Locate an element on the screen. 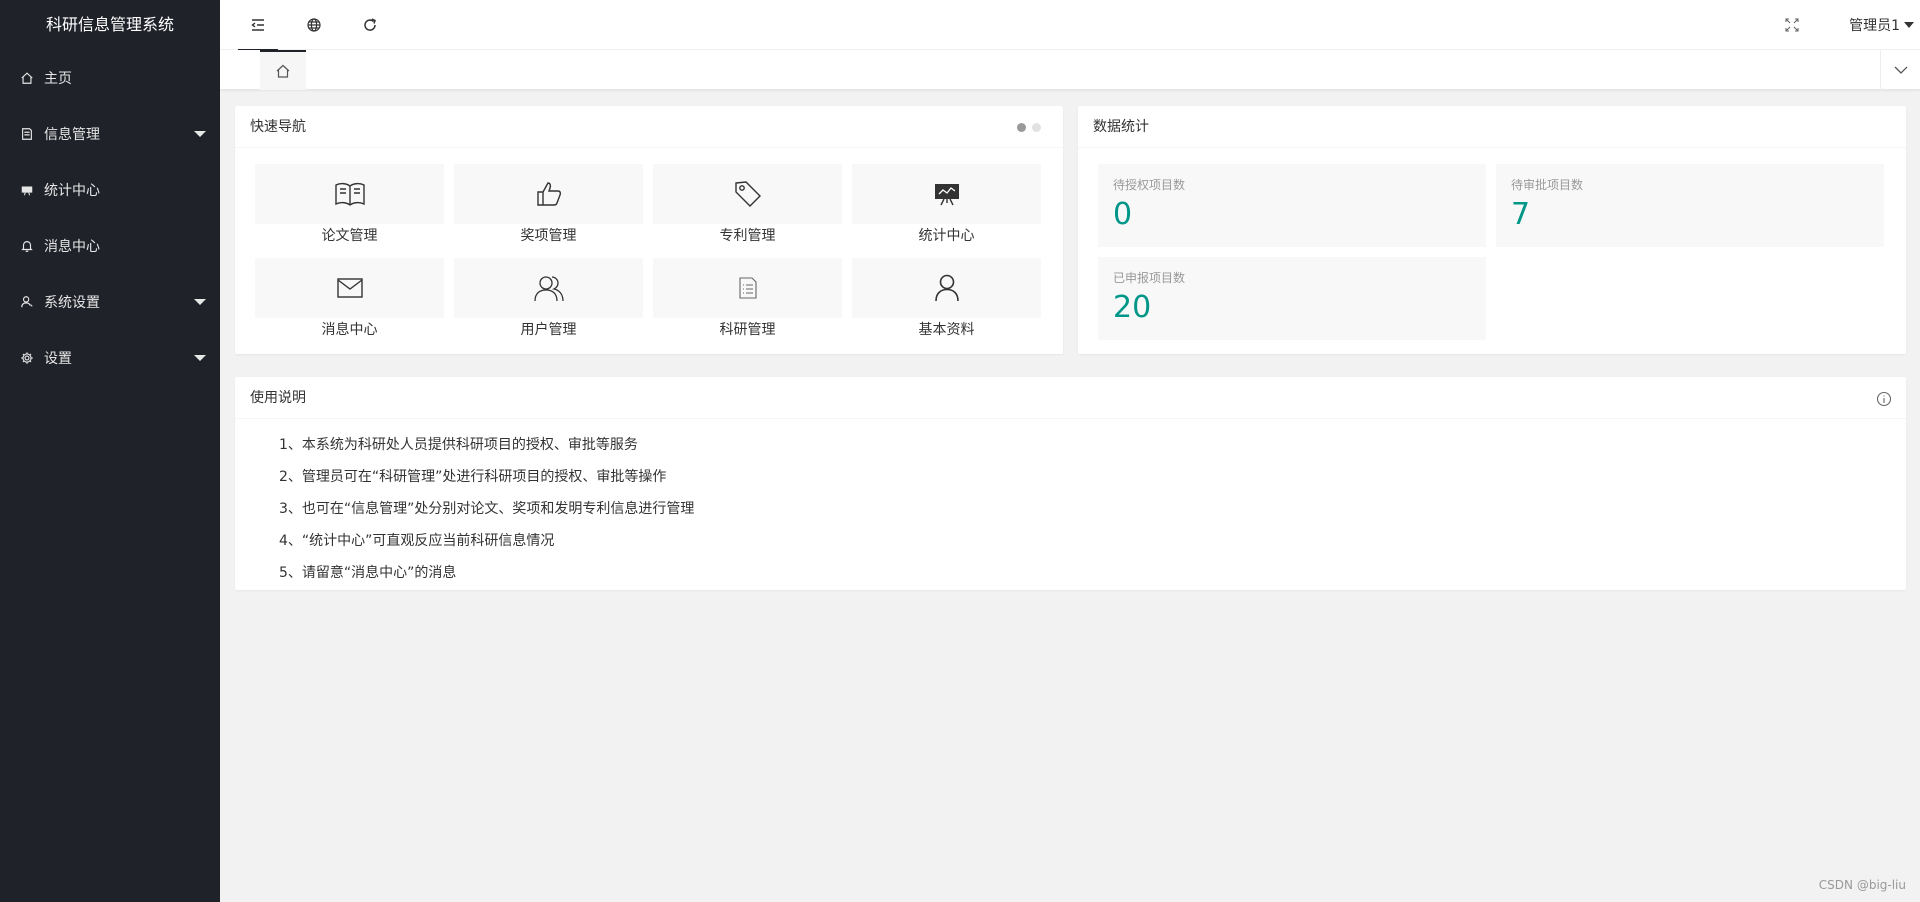  quick-nav-item-message-center: 消息中心 is located at coordinates (349, 300).